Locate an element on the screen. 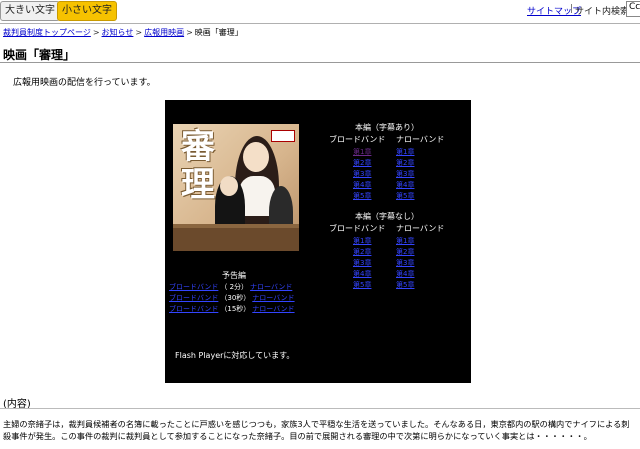  without-subs-narrowband-header: ナローバンド is located at coordinates (420, 228).